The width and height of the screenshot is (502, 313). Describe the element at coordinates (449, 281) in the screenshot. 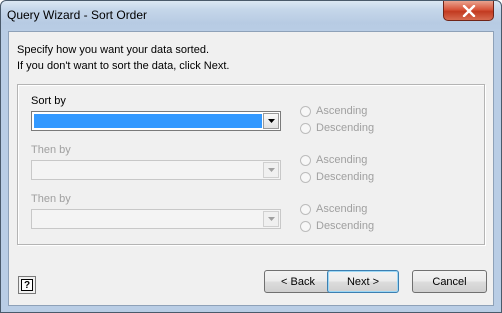

I see `cancel-button: Cancel` at that location.